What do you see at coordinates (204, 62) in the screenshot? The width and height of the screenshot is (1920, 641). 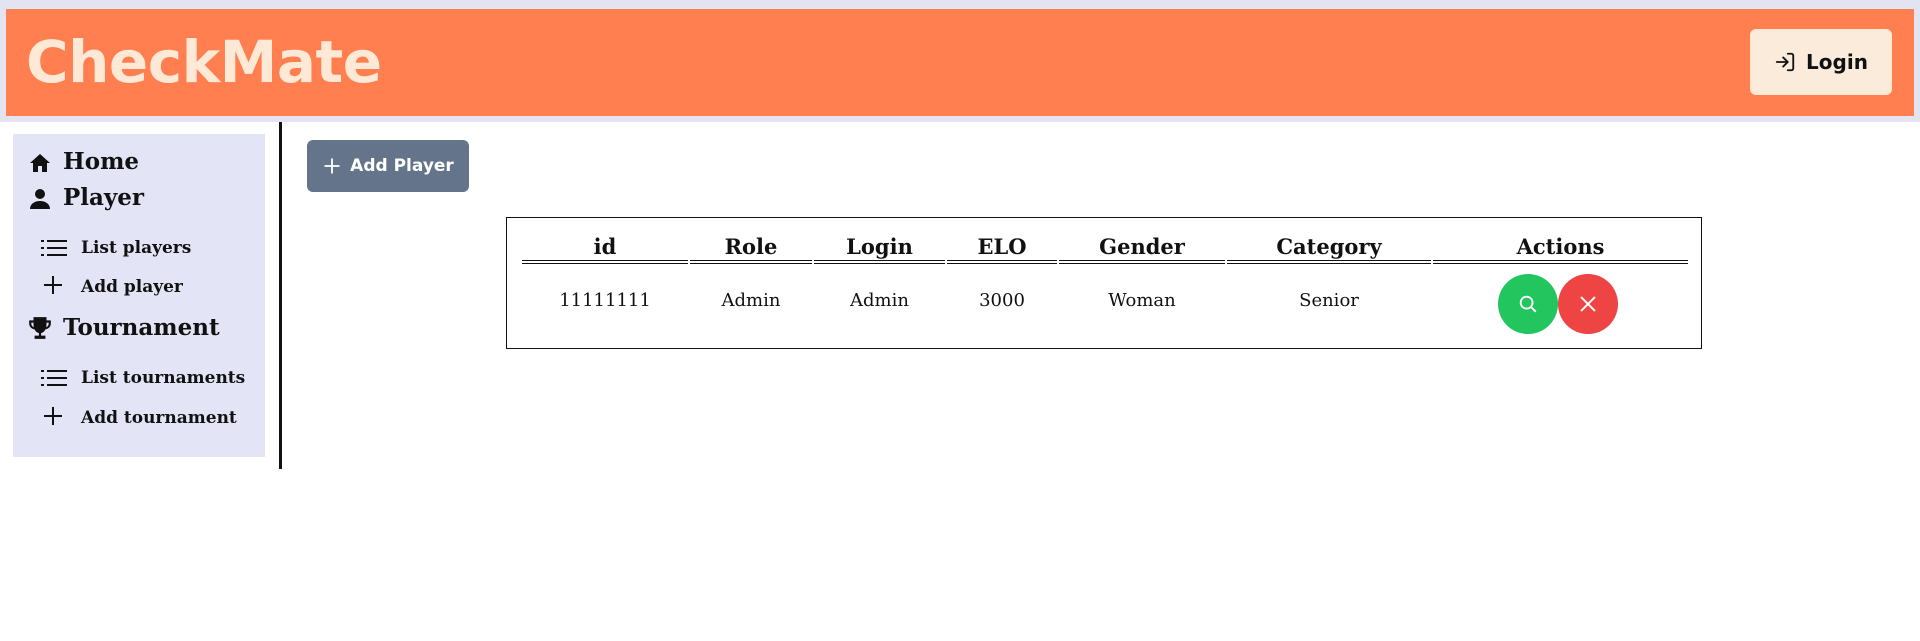 I see `brand-logo-text: CheckMate` at bounding box center [204, 62].